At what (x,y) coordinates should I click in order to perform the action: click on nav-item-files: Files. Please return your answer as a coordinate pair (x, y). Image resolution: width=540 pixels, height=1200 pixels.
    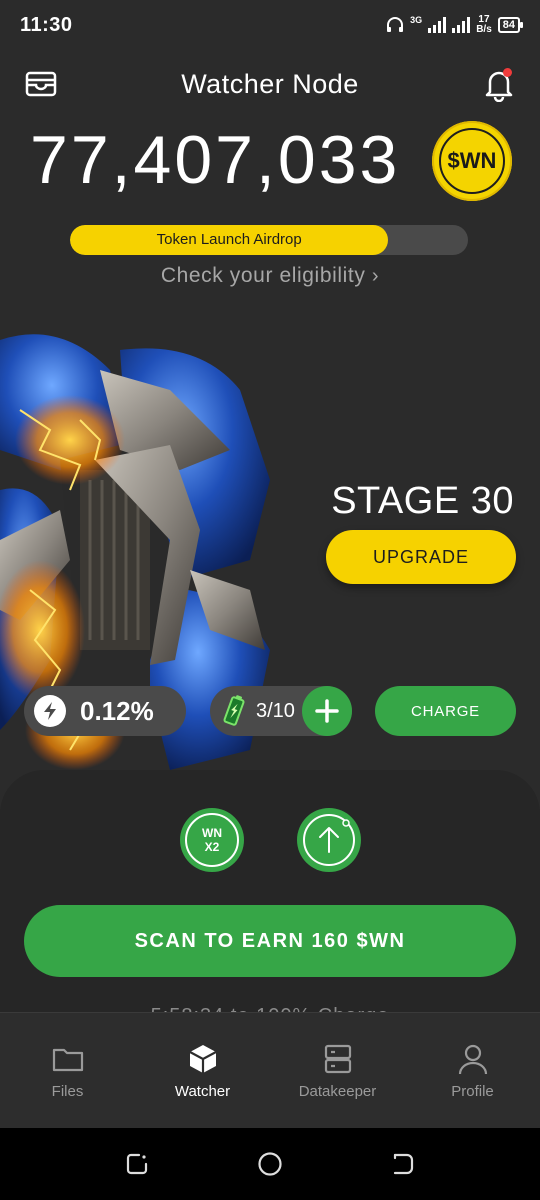
    Looking at the image, I should click on (67, 1070).